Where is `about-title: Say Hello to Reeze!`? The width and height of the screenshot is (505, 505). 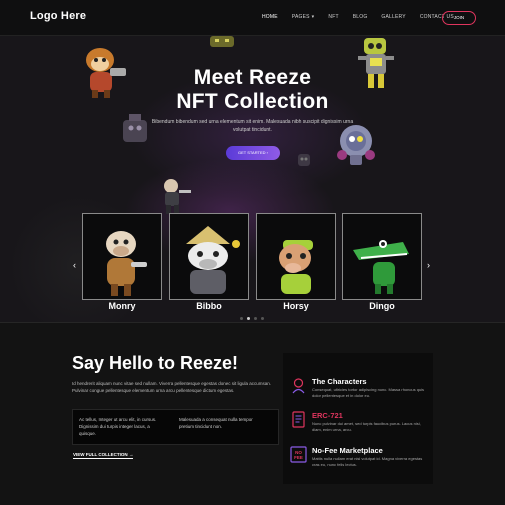 about-title: Say Hello to Reeze! is located at coordinates (155, 363).